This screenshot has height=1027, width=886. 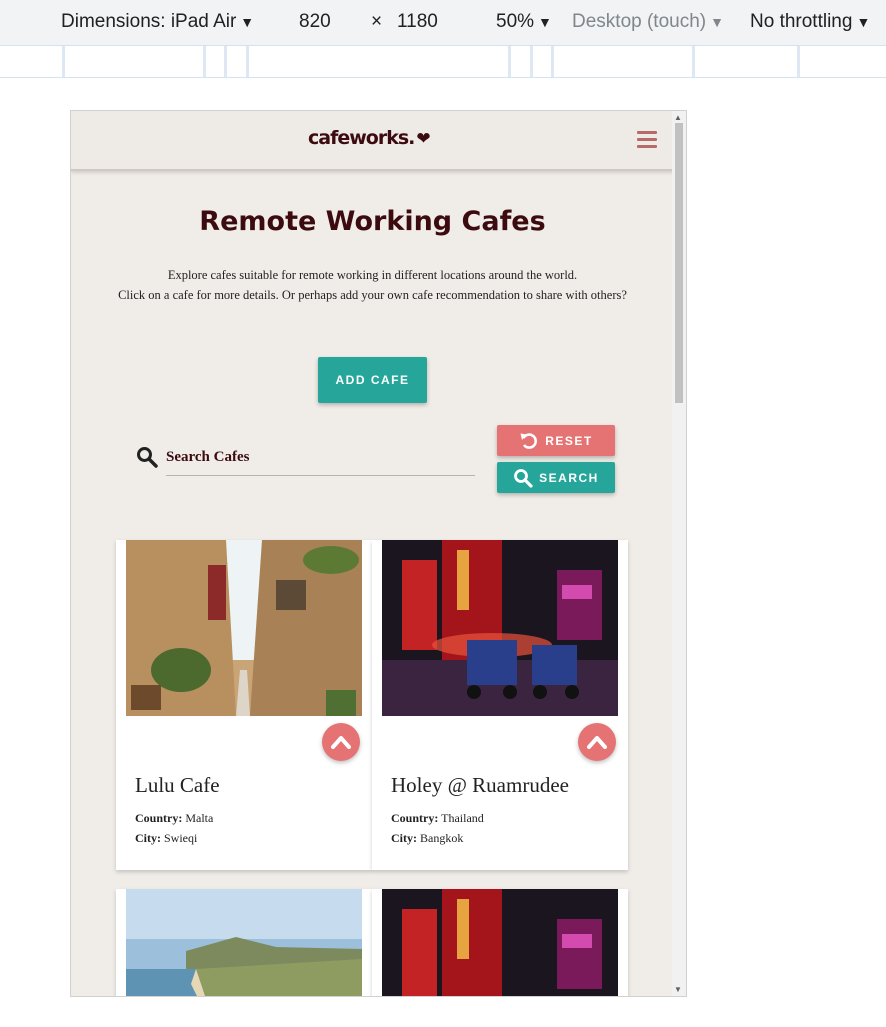 I want to click on cafe-country: Country: Malta, so click(x=174, y=818).